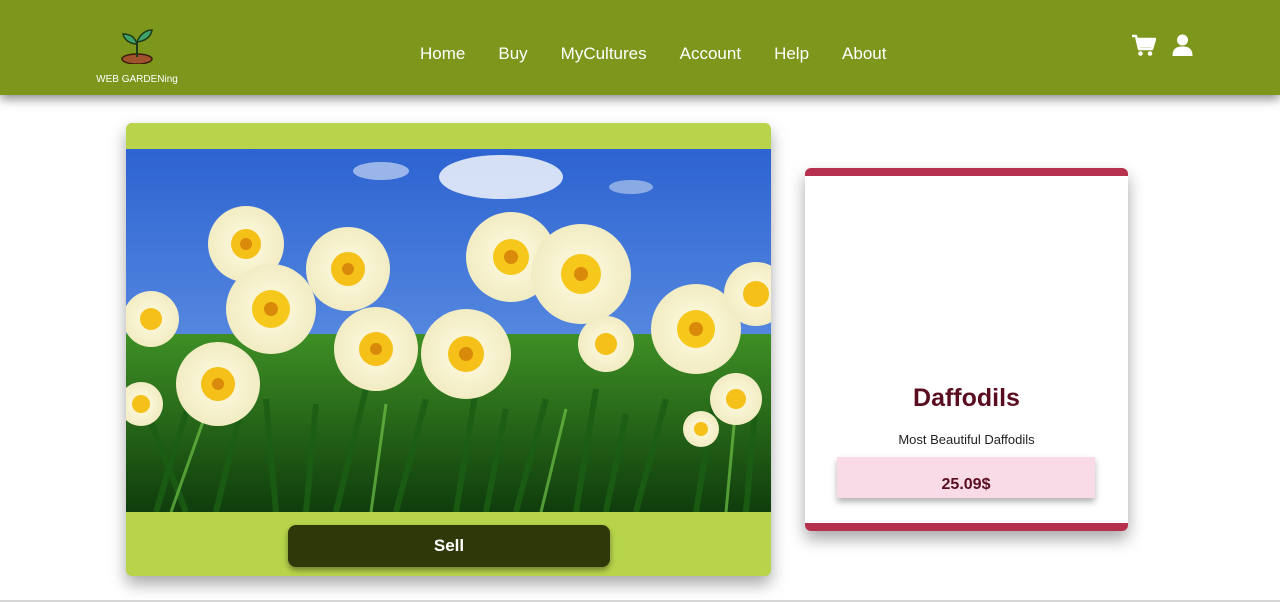  I want to click on main-nav: Home Buy MyCultures Account Help About, so click(669, 54).